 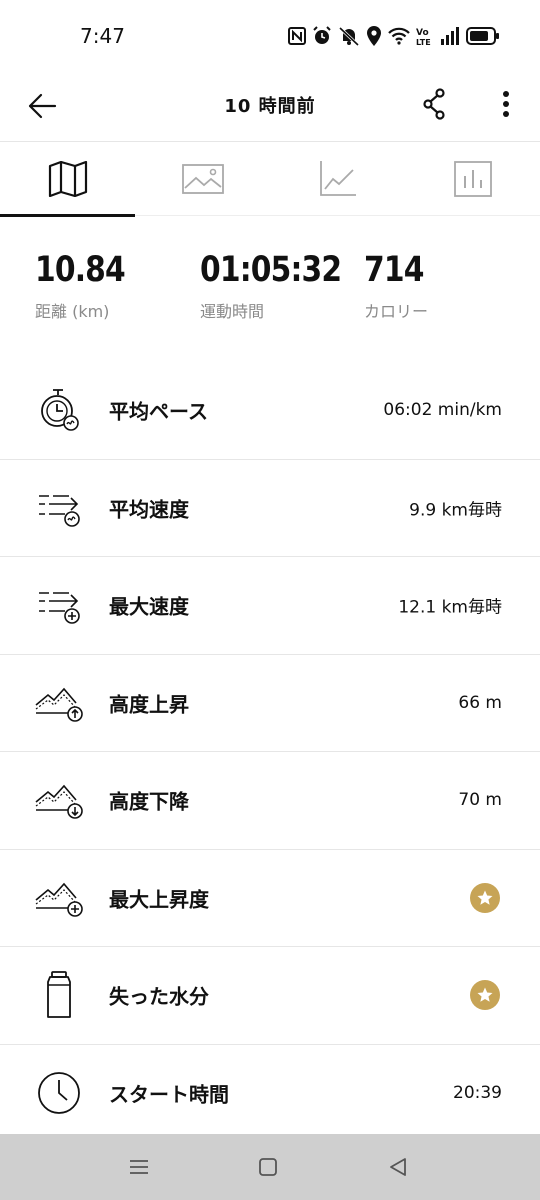 What do you see at coordinates (149, 801) in the screenshot?
I see `metric-label: 高度下降` at bounding box center [149, 801].